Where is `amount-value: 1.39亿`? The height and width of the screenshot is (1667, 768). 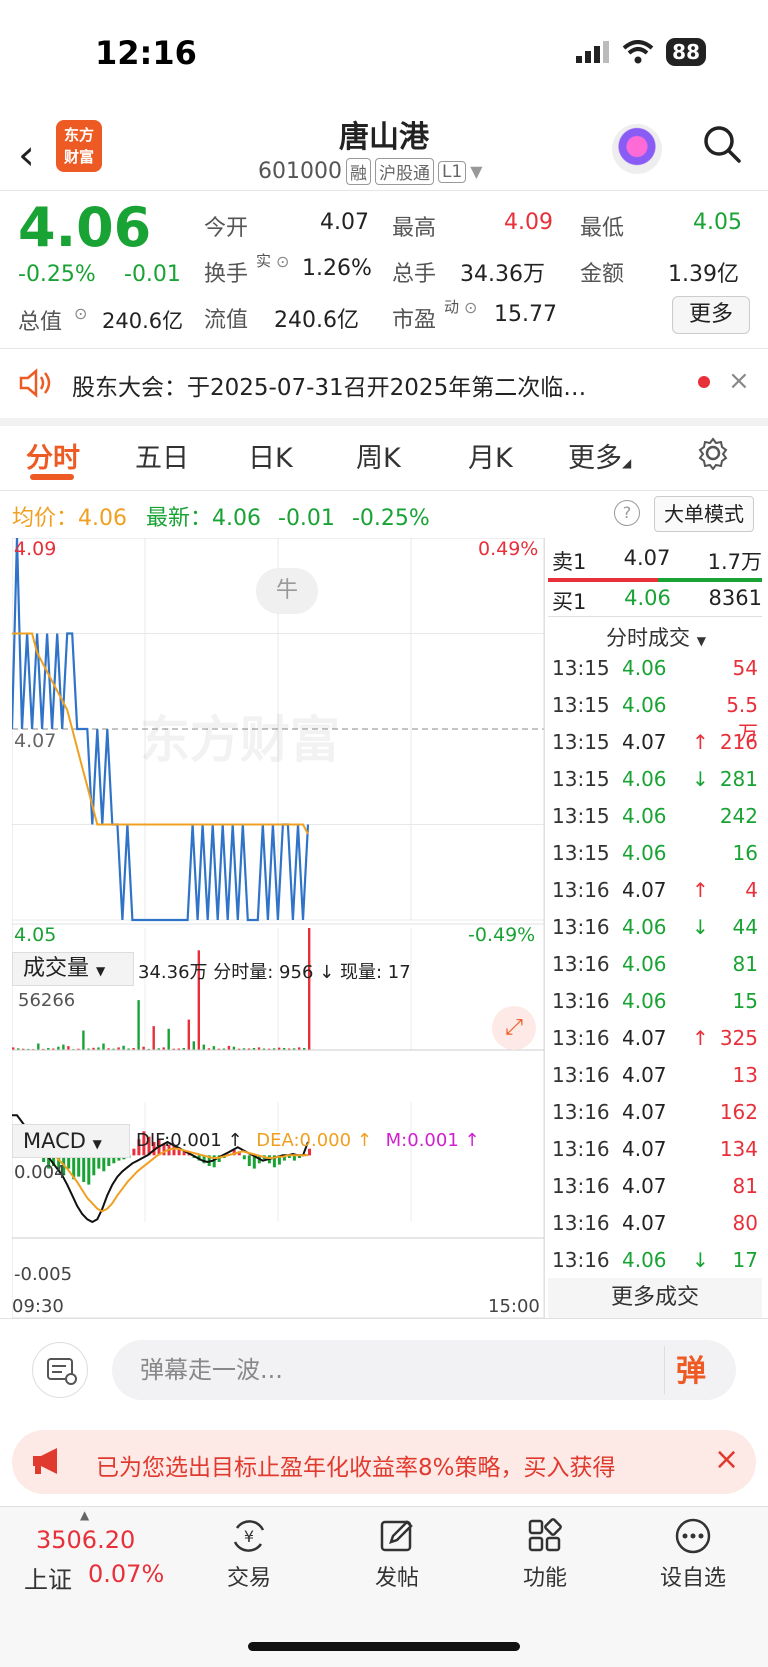
amount-value: 1.39亿 is located at coordinates (703, 274).